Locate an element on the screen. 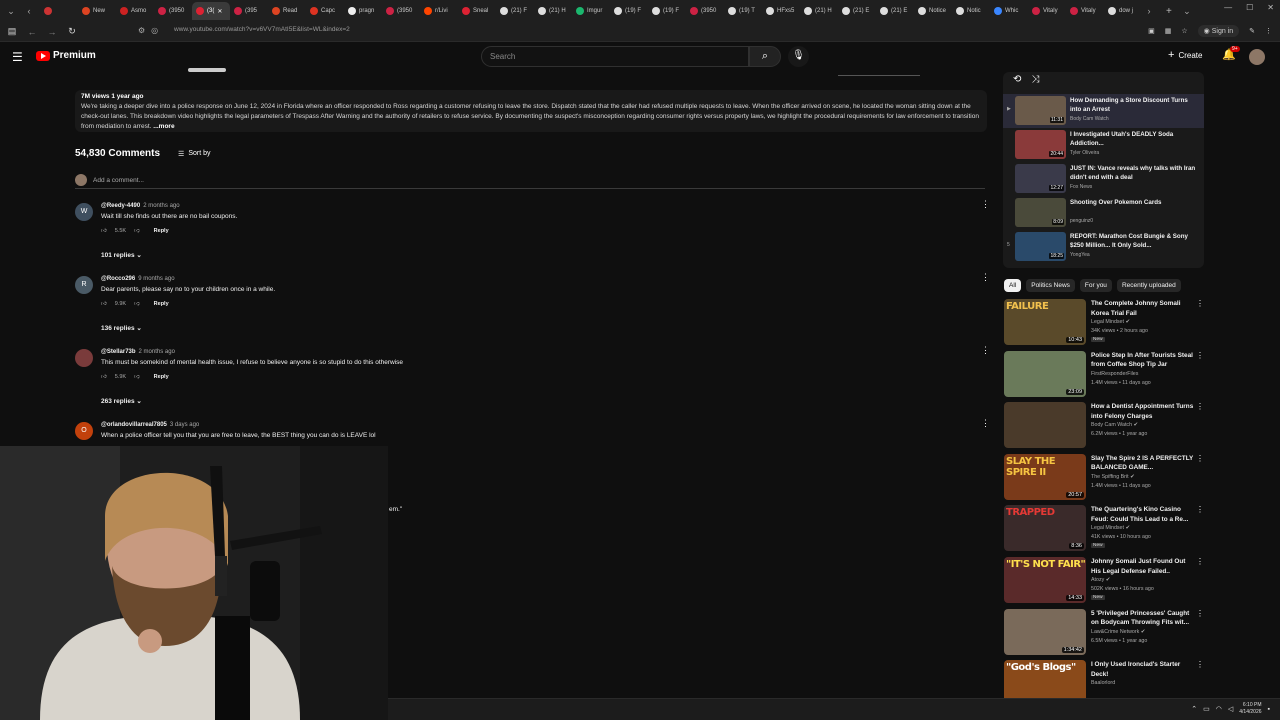 The width and height of the screenshot is (1280, 720). account-avatar is located at coordinates (1257, 57).